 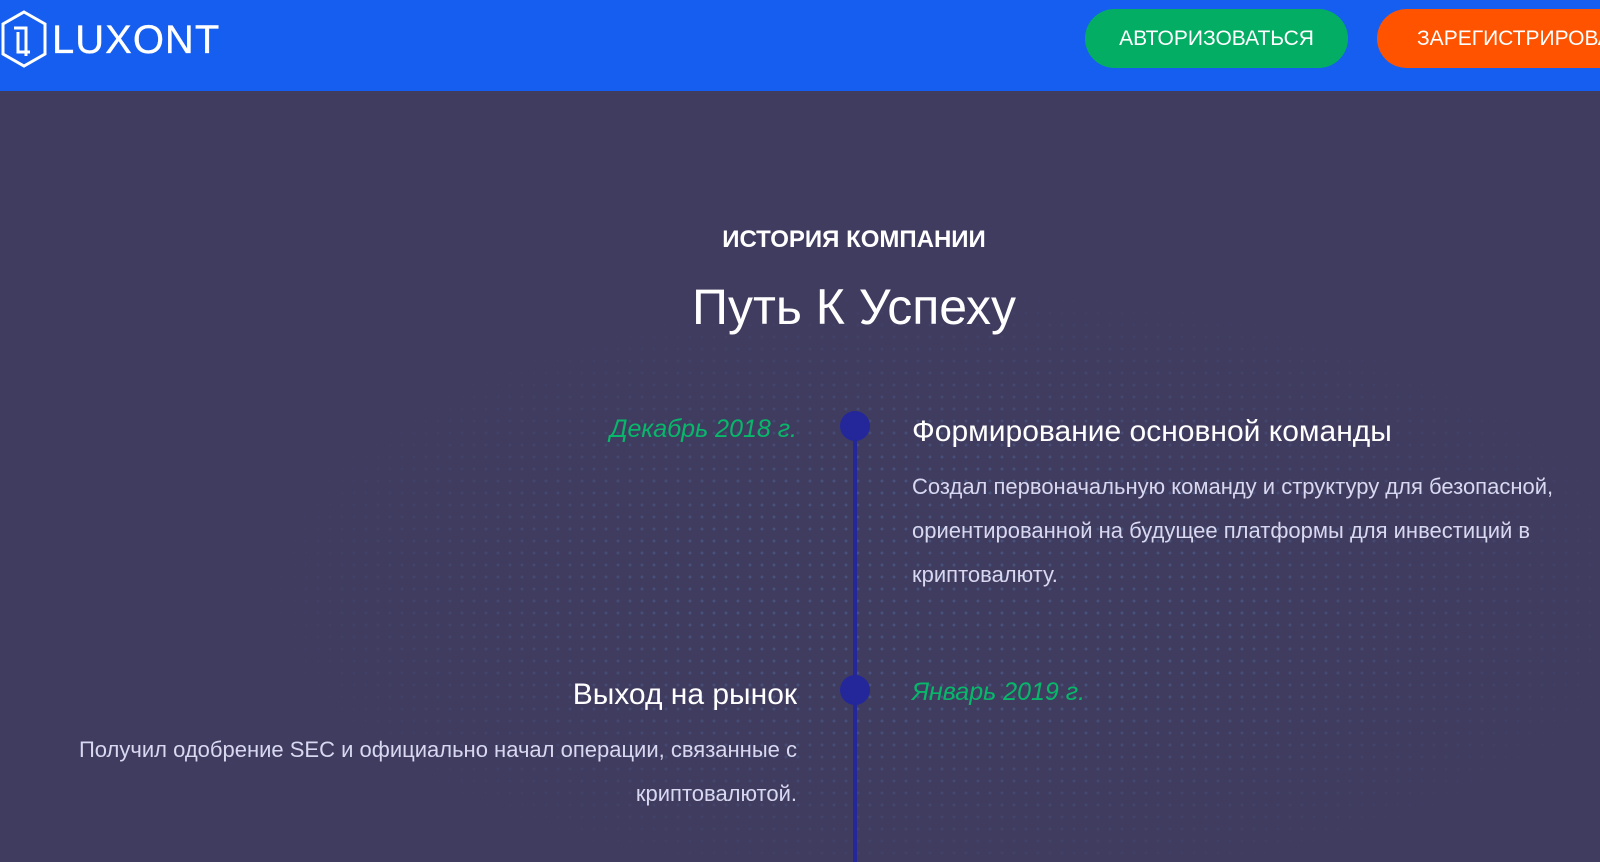 I want to click on timeline-title: Выход на рынок, so click(x=684, y=694).